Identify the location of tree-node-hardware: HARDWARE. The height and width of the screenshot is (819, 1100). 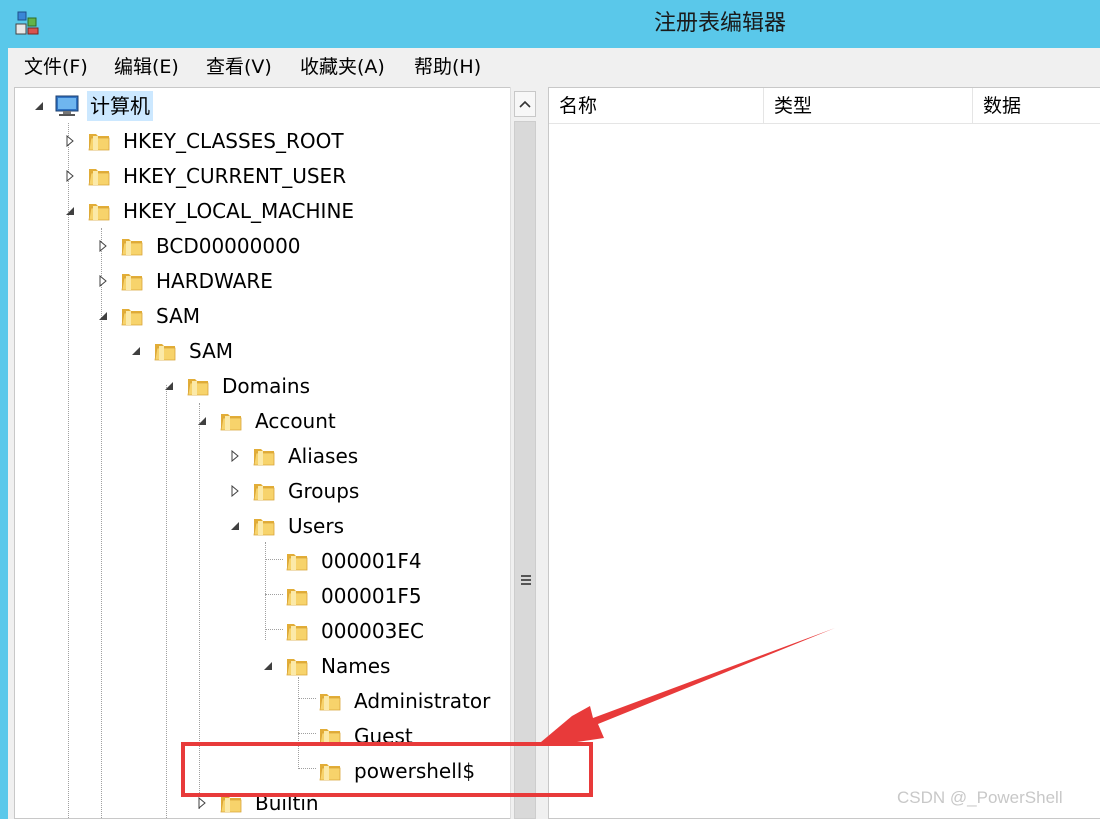
(265, 281).